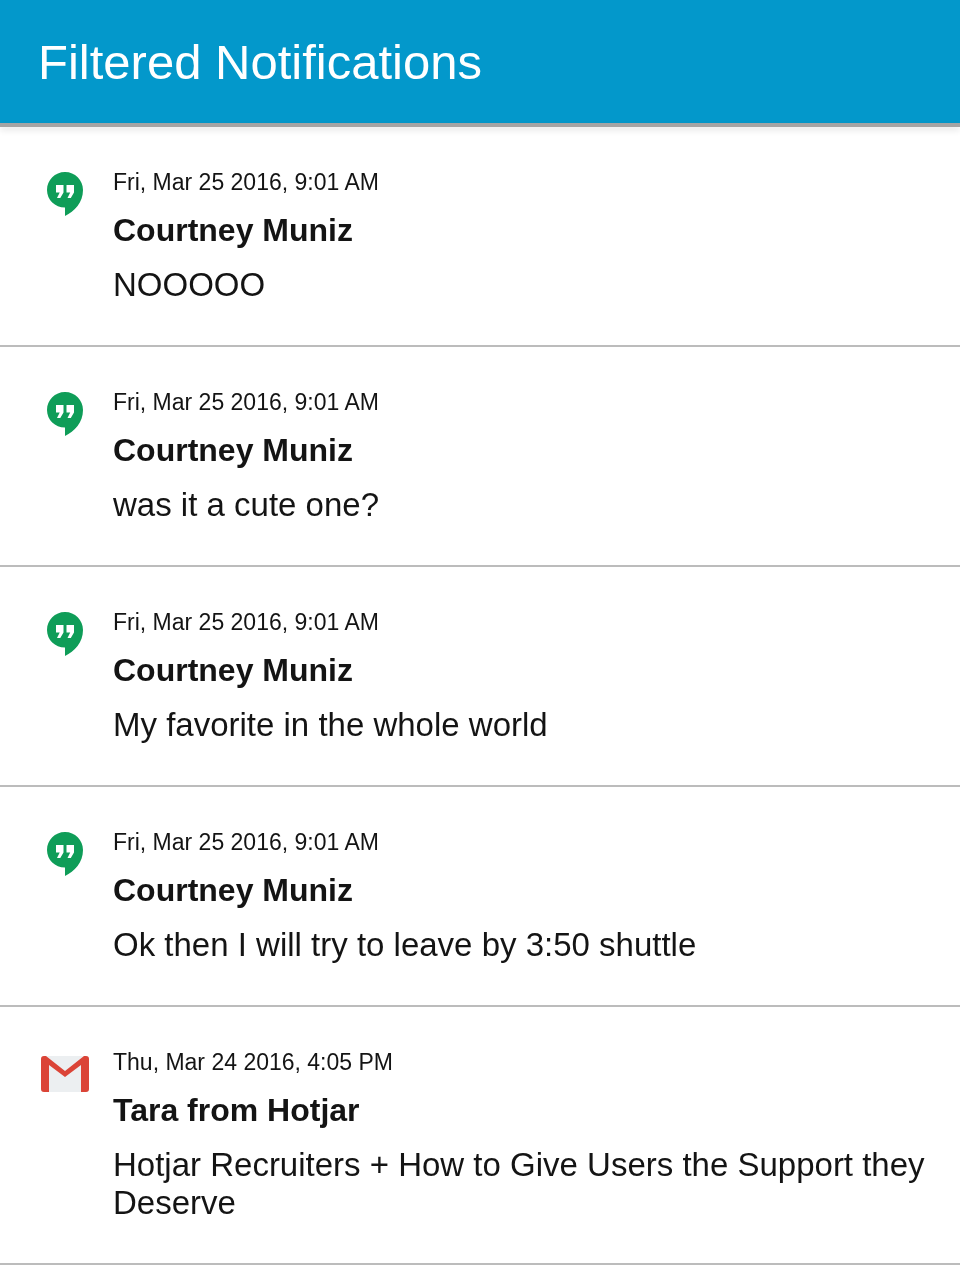  I want to click on page-title: Filtered Notifications, so click(260, 62).